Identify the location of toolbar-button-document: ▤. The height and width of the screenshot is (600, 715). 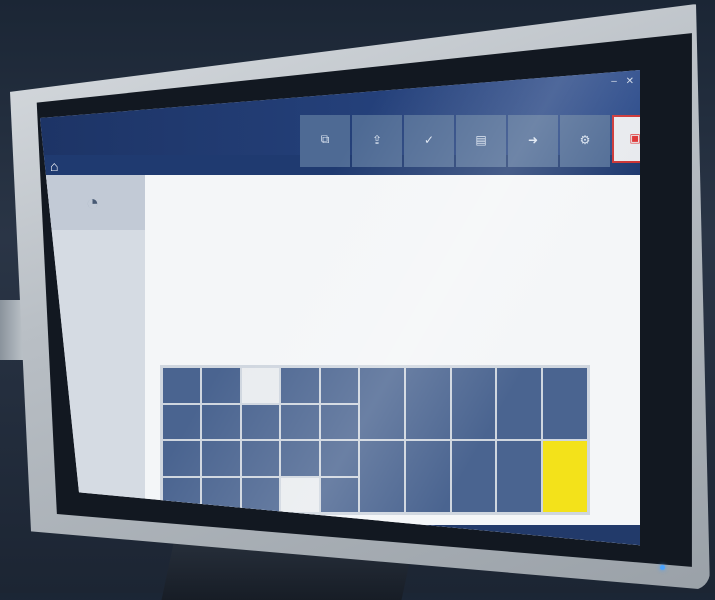
(481, 141).